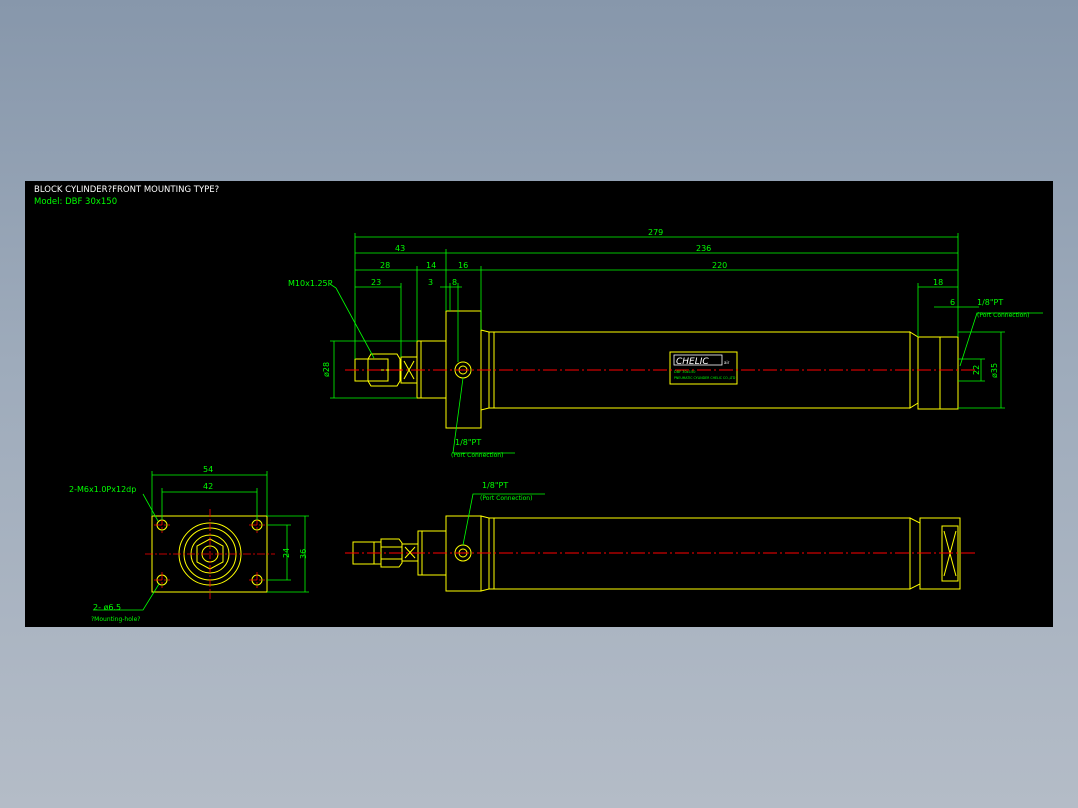 Image resolution: width=1078 pixels, height=808 pixels. What do you see at coordinates (208, 469) in the screenshot?
I see `dim-54: 54` at bounding box center [208, 469].